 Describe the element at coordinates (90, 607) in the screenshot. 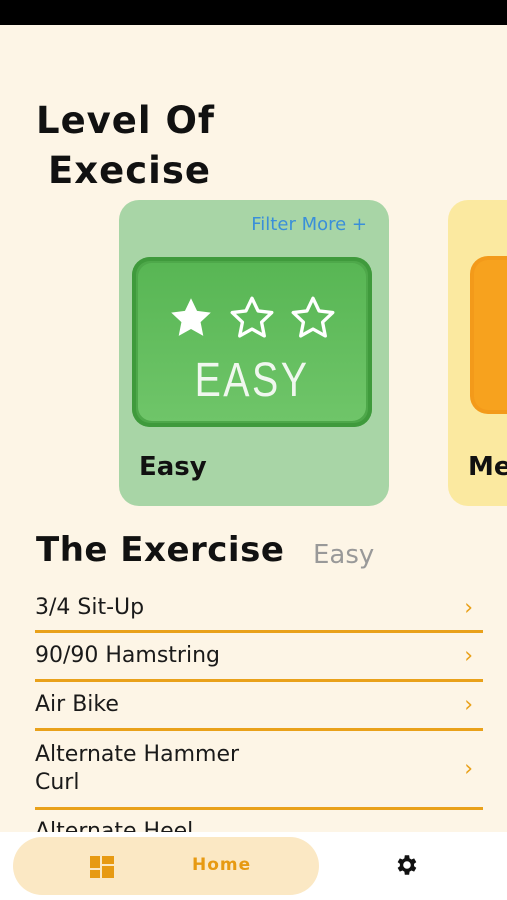

I see `exercise-name: 3/4 Sit-Up` at that location.